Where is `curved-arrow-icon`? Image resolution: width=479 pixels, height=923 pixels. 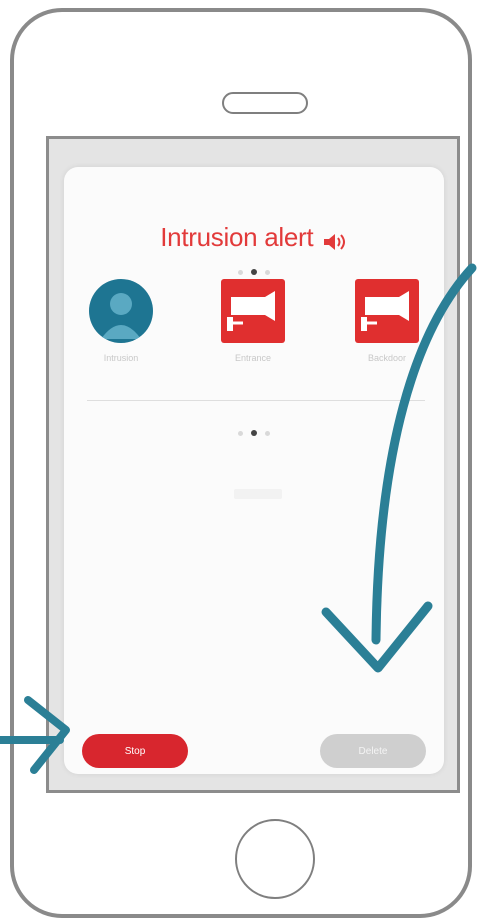 curved-arrow-icon is located at coordinates (399, 468).